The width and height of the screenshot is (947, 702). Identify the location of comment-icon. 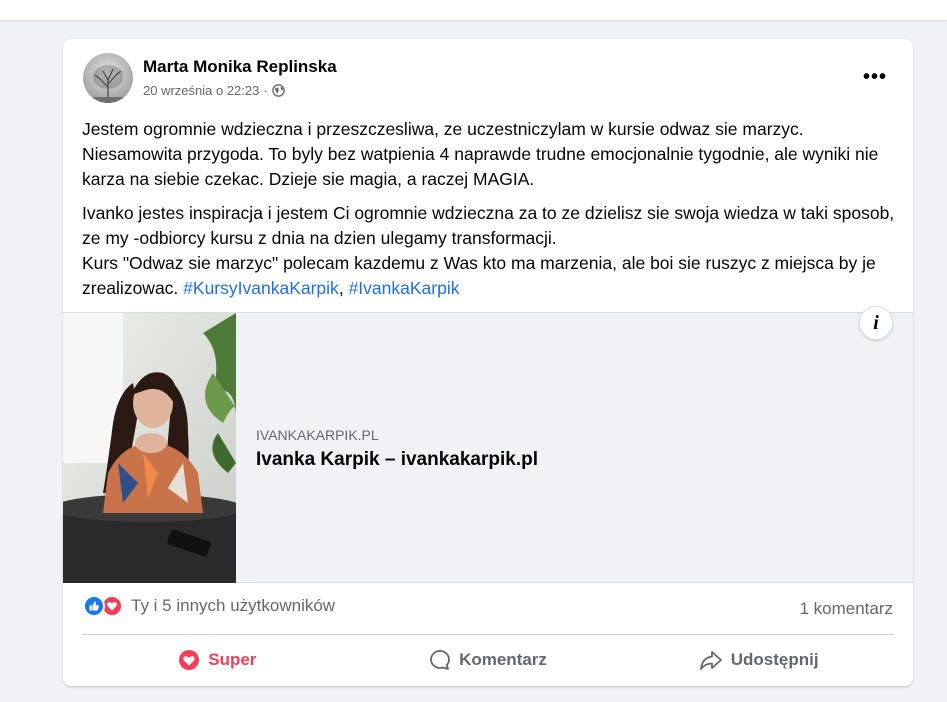
(440, 660).